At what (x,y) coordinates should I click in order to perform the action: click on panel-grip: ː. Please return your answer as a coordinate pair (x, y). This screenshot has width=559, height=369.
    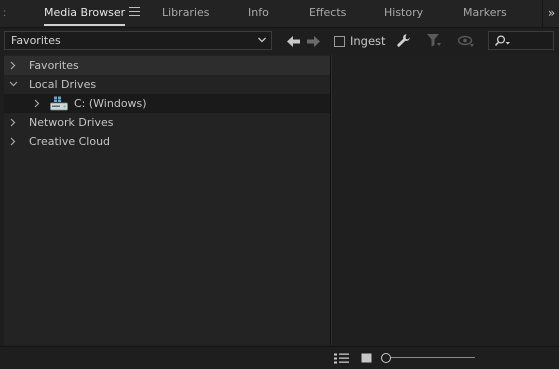
    Looking at the image, I should click on (4, 13).